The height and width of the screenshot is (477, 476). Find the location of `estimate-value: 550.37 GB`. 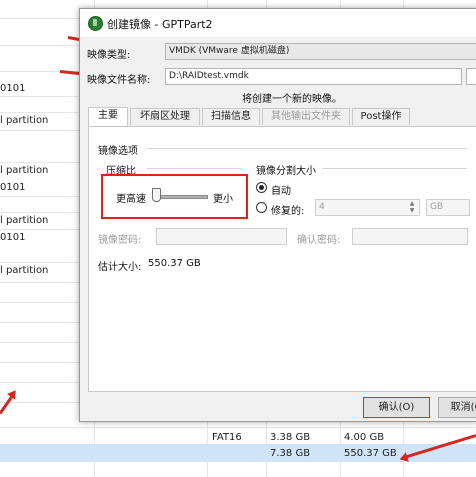

estimate-value: 550.37 GB is located at coordinates (174, 263).